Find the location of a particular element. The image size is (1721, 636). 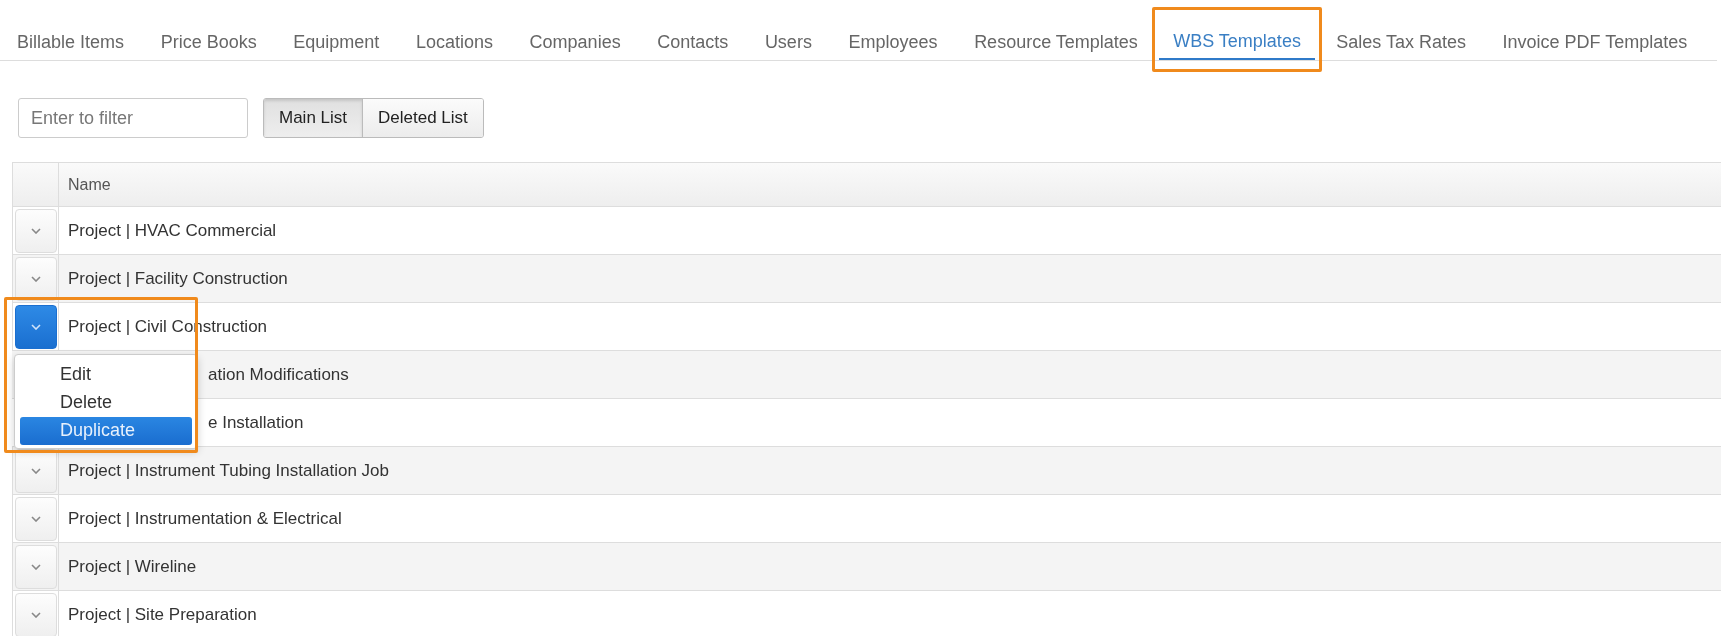

tab: Billable Items is located at coordinates (71, 30).